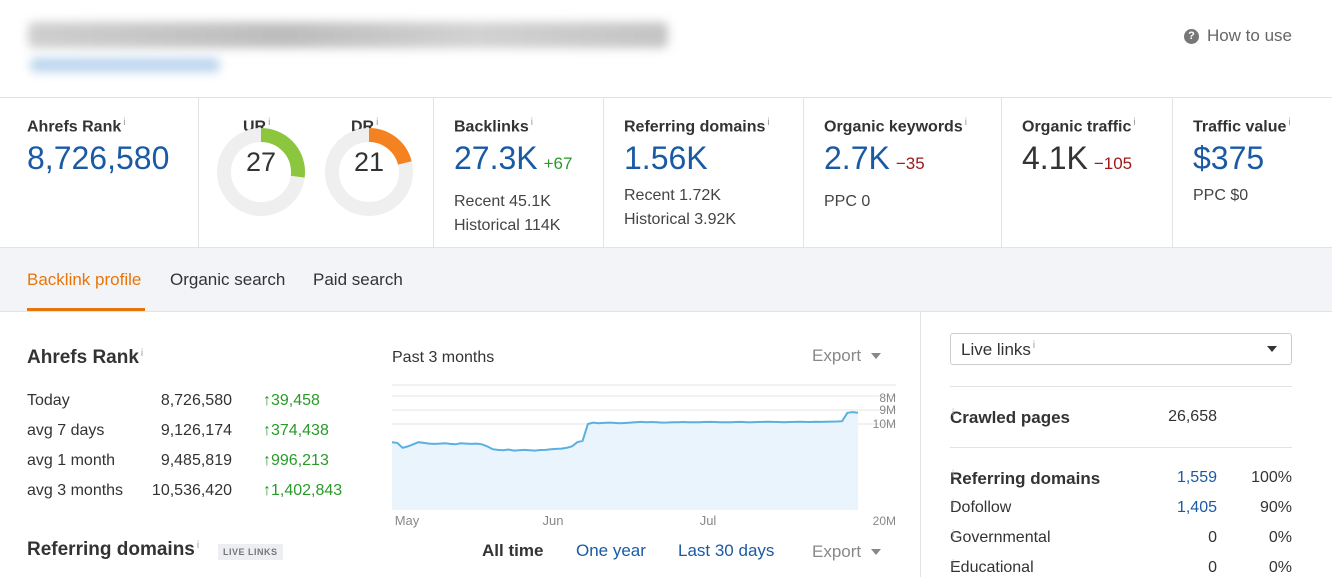 The image size is (1332, 577). Describe the element at coordinates (713, 158) in the screenshot. I see `referring-domains-value: 1.56K` at that location.